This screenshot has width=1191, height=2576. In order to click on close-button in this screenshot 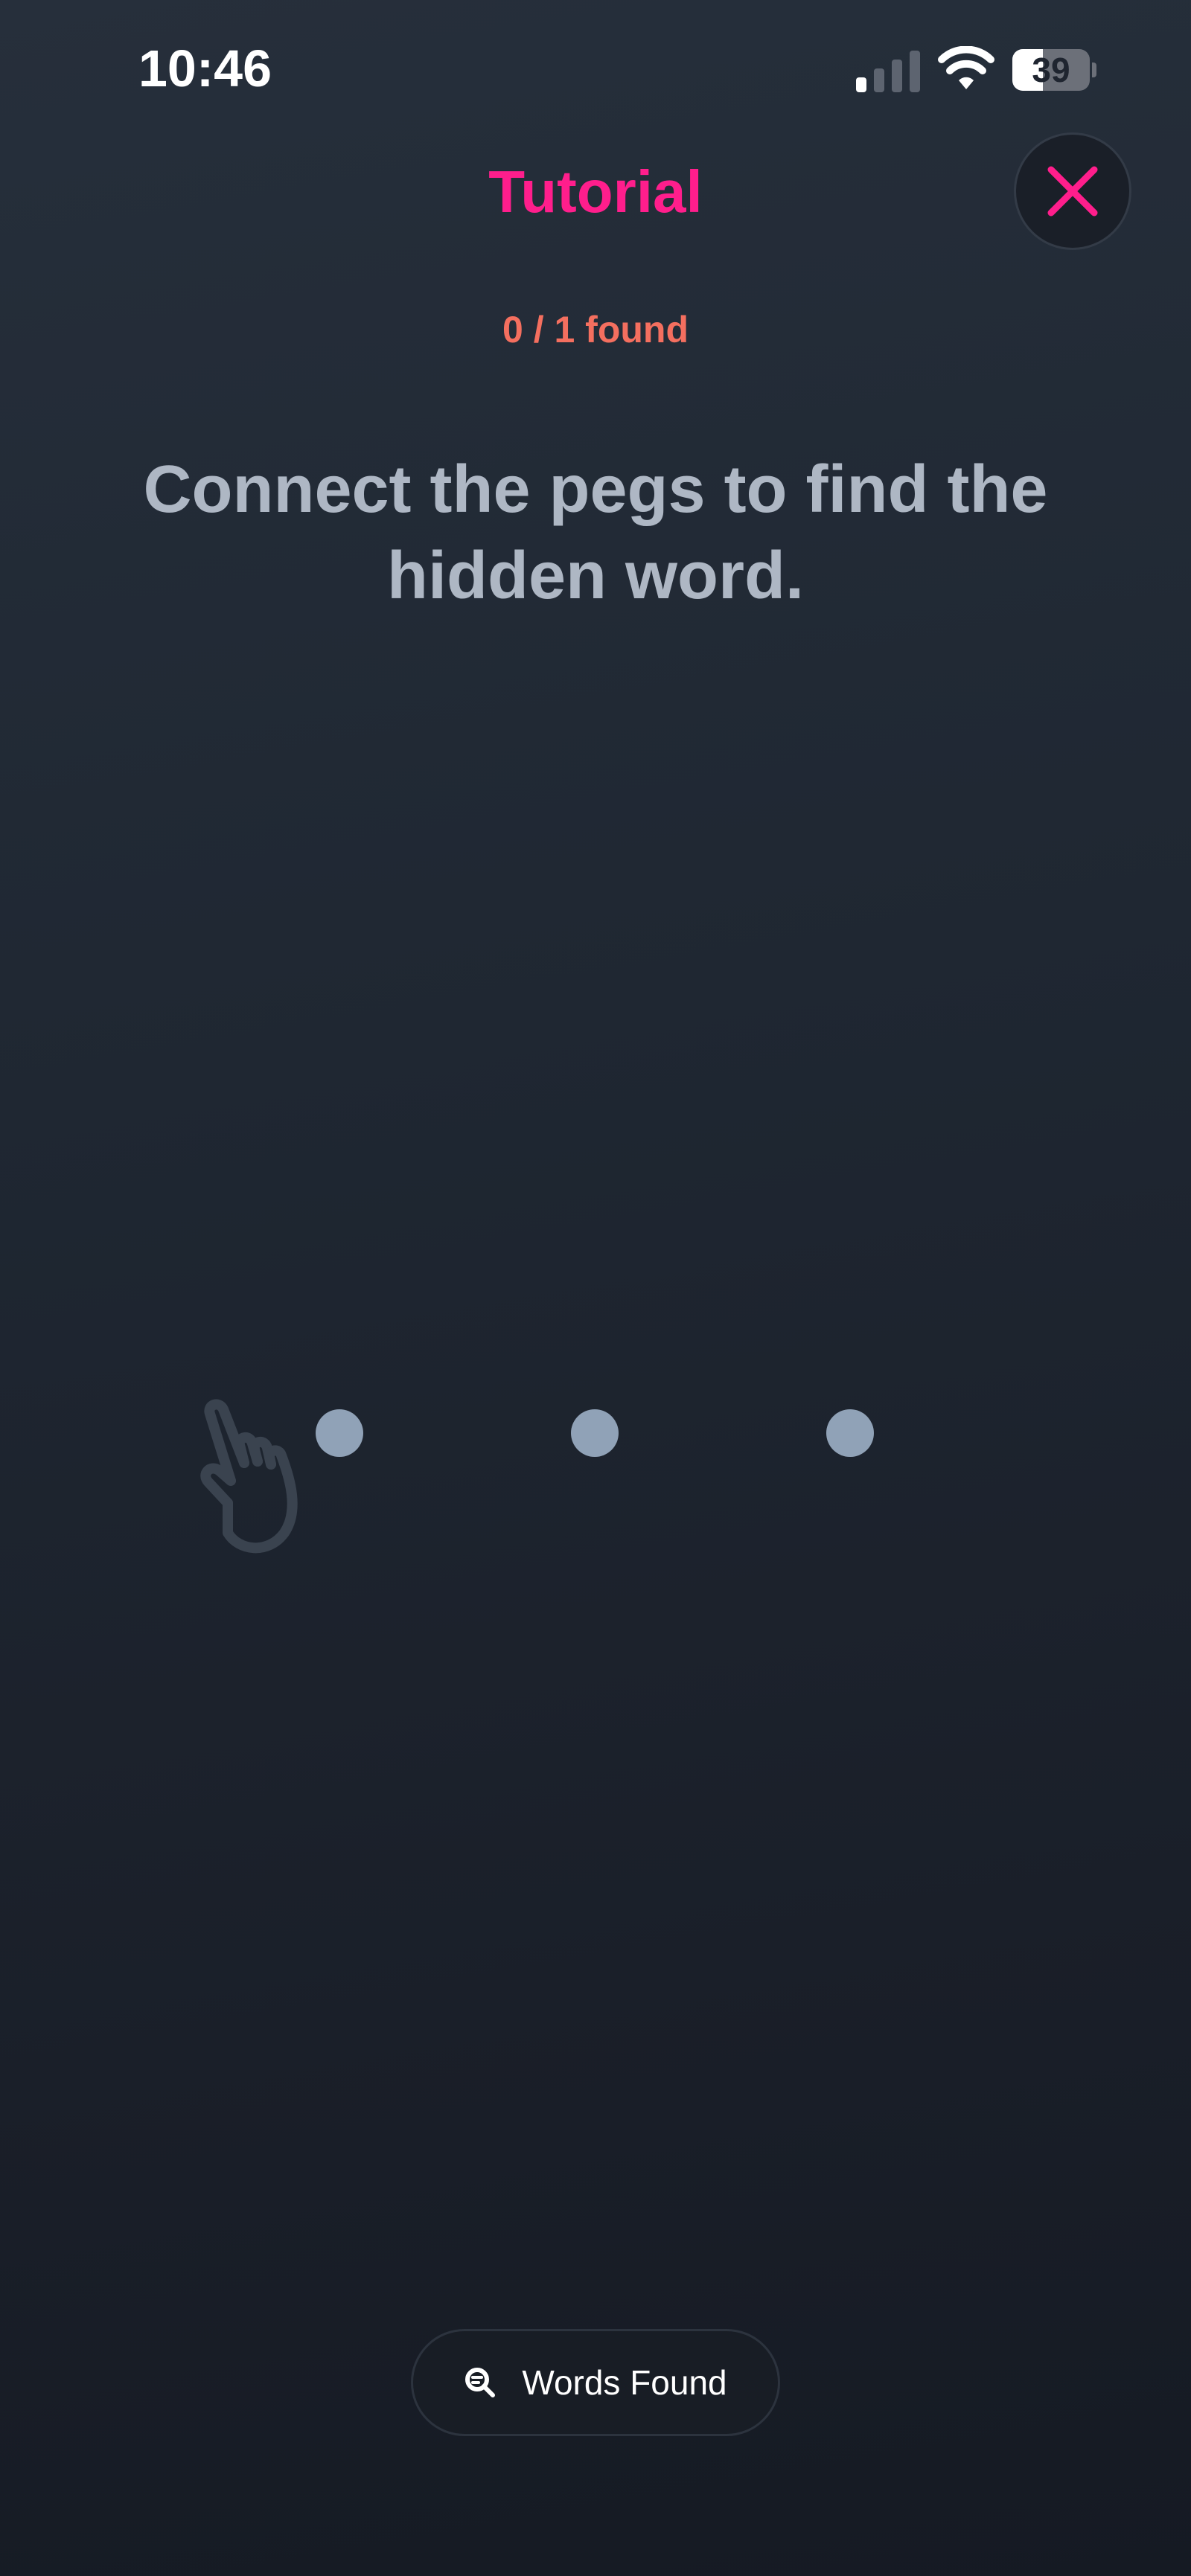, I will do `click(1072, 191)`.